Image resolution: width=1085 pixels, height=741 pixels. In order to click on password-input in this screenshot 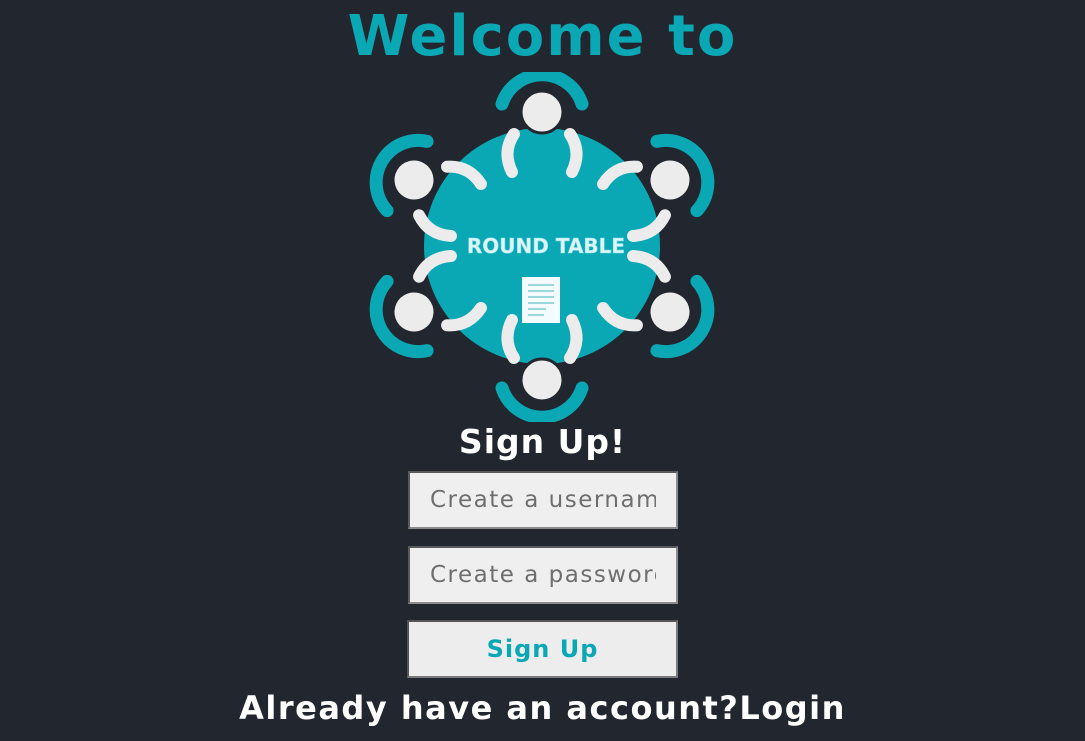, I will do `click(543, 575)`.